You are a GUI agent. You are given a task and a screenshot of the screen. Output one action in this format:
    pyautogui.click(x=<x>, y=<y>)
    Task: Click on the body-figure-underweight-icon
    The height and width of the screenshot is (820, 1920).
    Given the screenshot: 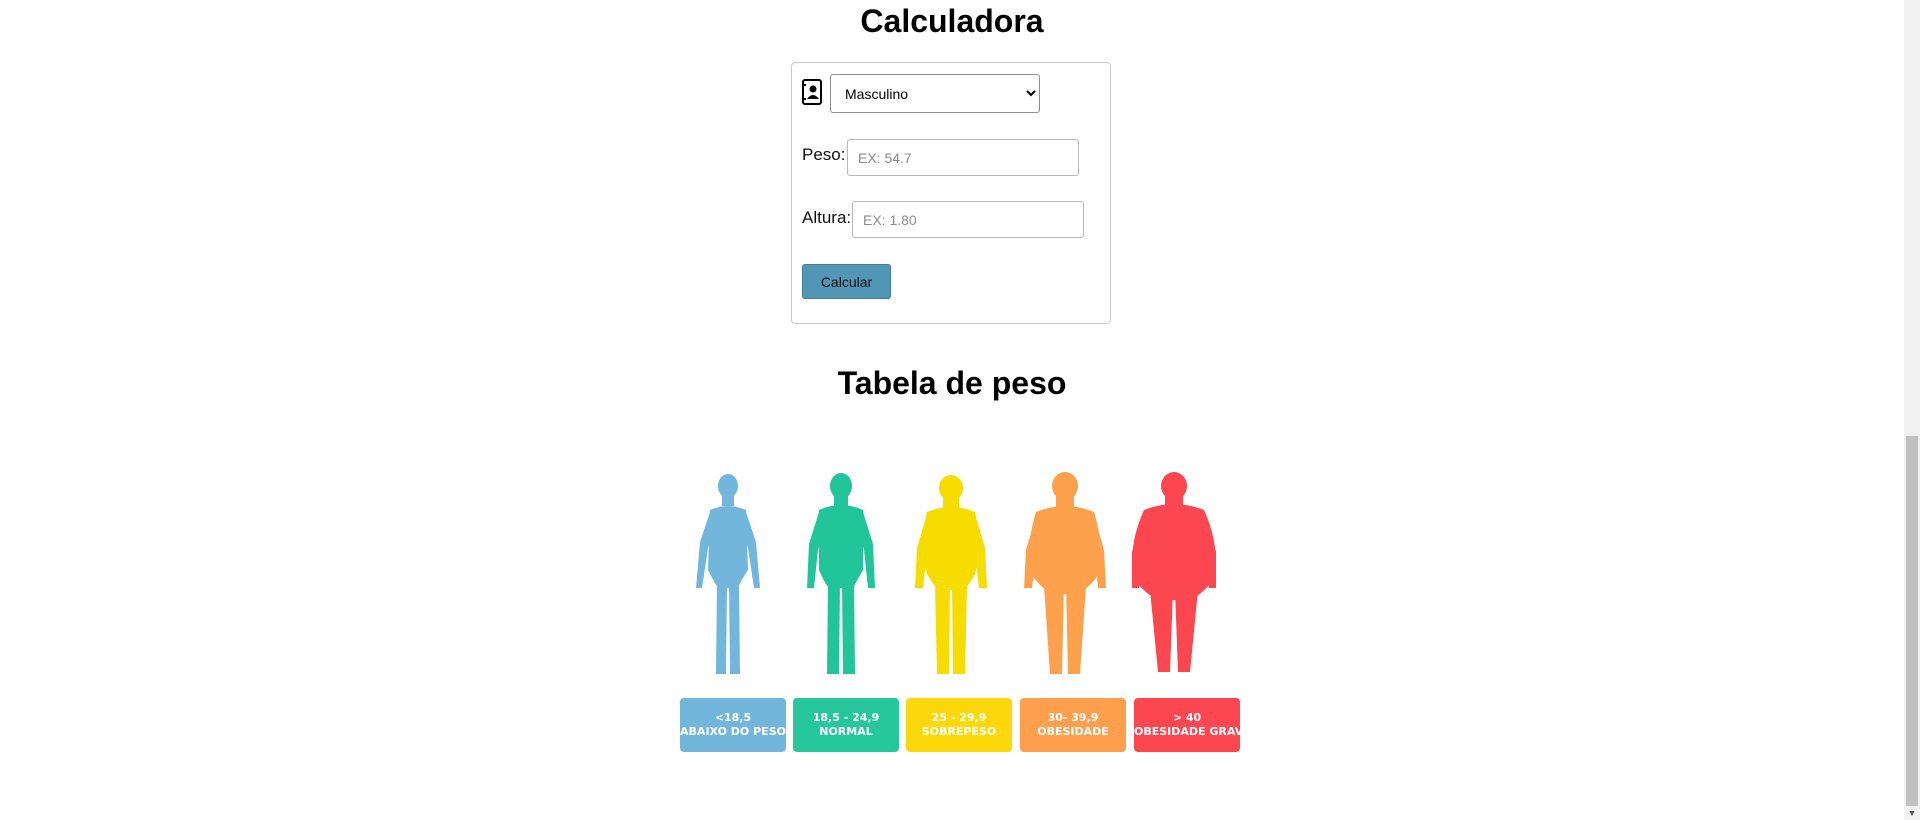 What is the action you would take?
    pyautogui.click(x=728, y=574)
    